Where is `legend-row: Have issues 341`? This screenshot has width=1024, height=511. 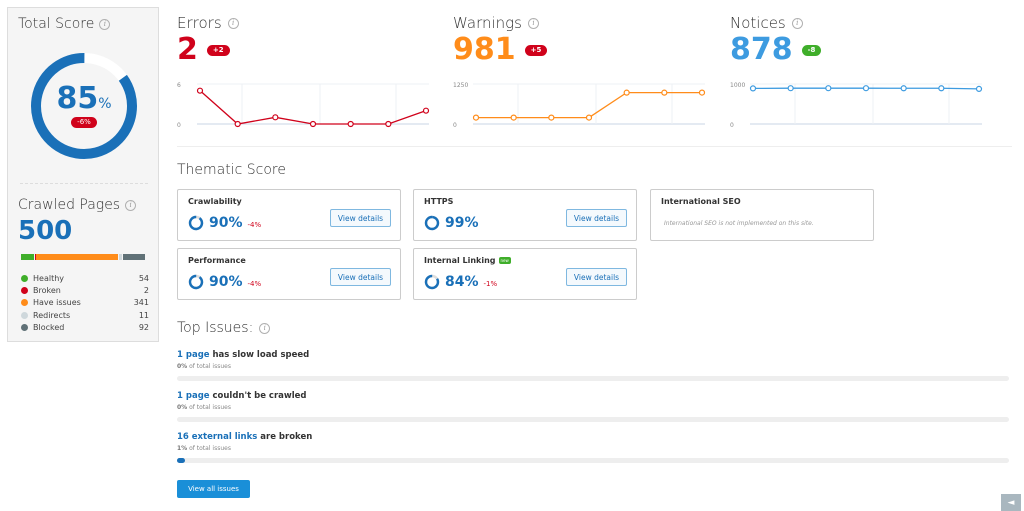 legend-row: Have issues 341 is located at coordinates (85, 303).